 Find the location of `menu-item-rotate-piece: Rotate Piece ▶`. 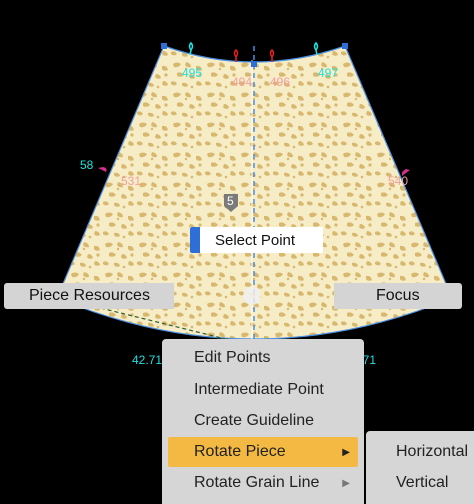

menu-item-rotate-piece: Rotate Piece ▶ is located at coordinates (263, 452).